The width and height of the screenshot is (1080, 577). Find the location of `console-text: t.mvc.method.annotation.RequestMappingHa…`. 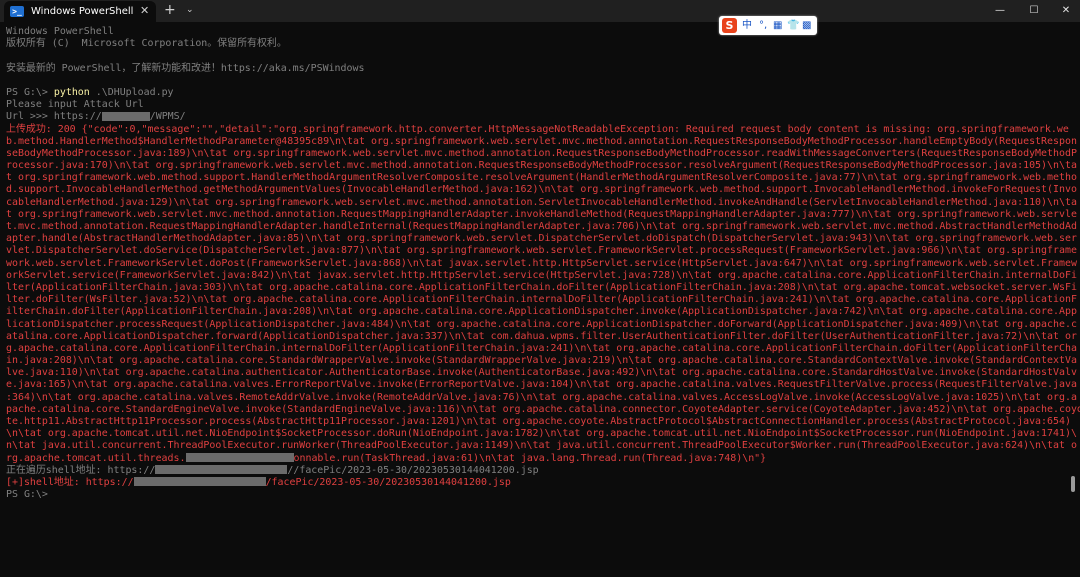

console-text: t.mvc.method.annotation.RequestMappingHa… is located at coordinates (541, 226).